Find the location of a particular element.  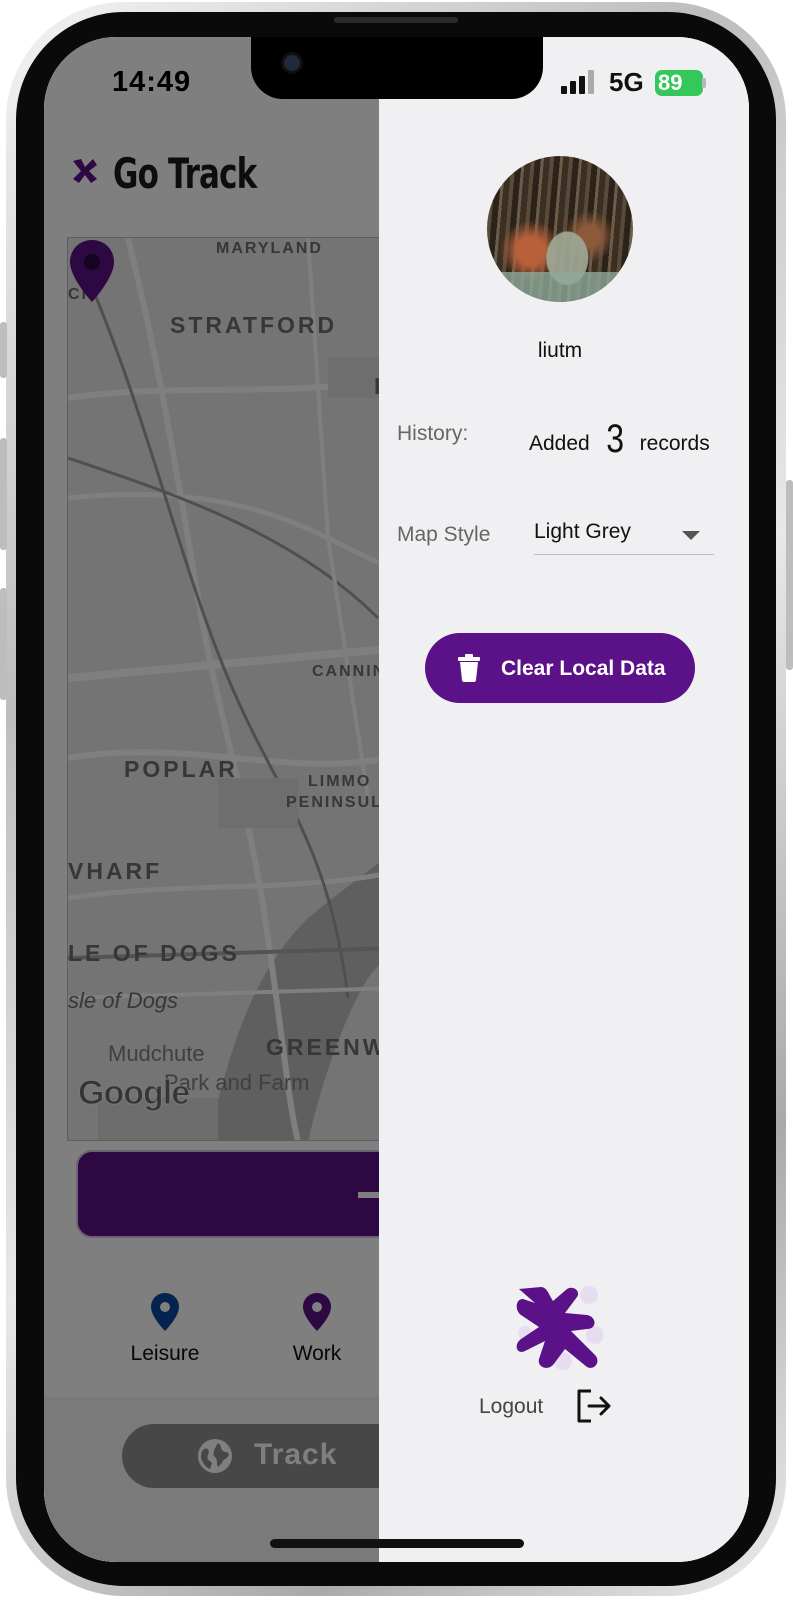

home-indicator is located at coordinates (397, 1543).